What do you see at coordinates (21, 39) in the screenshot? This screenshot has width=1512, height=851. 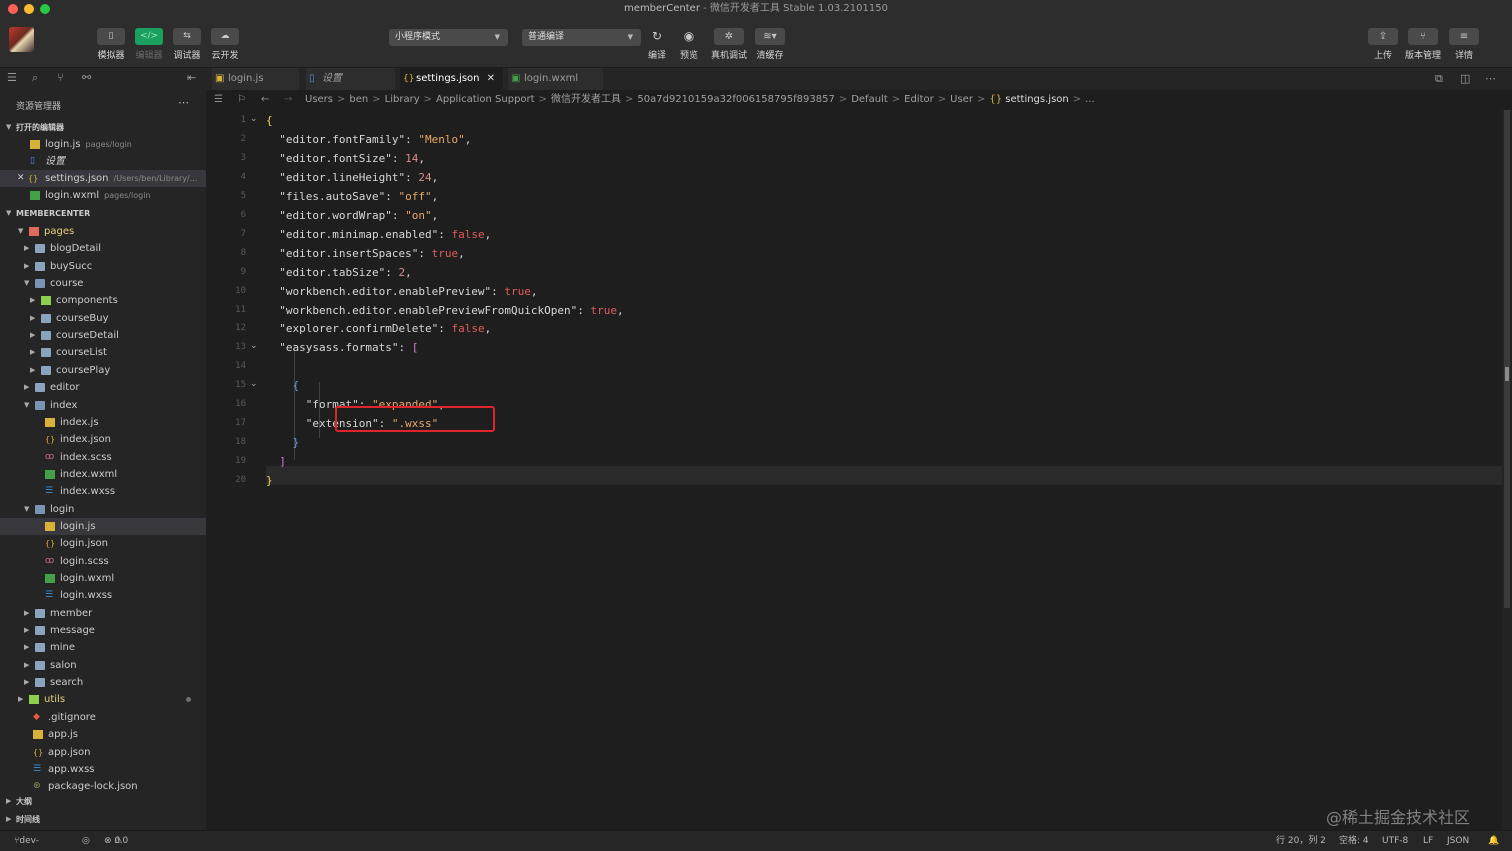 I see `avatar` at bounding box center [21, 39].